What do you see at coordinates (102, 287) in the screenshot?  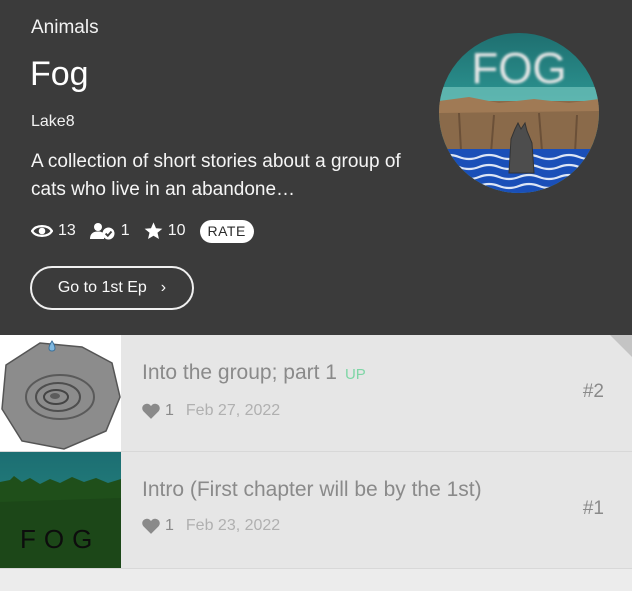 I see `go-to-first-label: Go to 1st Ep` at bounding box center [102, 287].